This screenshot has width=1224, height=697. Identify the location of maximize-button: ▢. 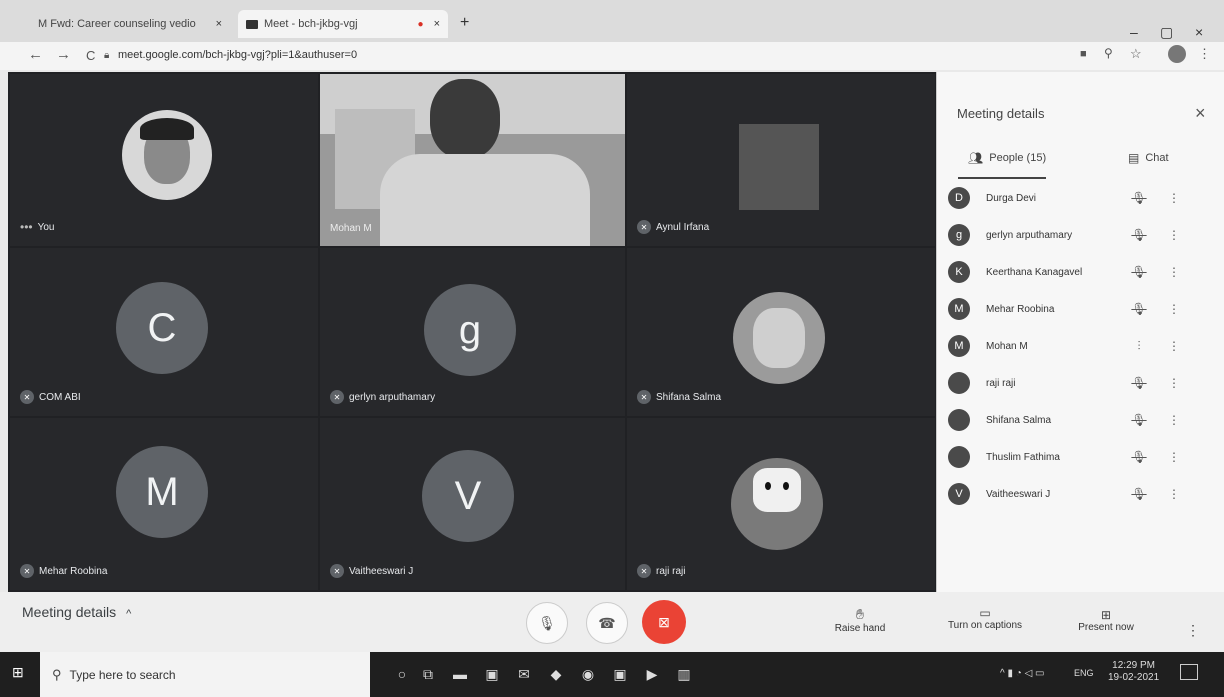
(1166, 32).